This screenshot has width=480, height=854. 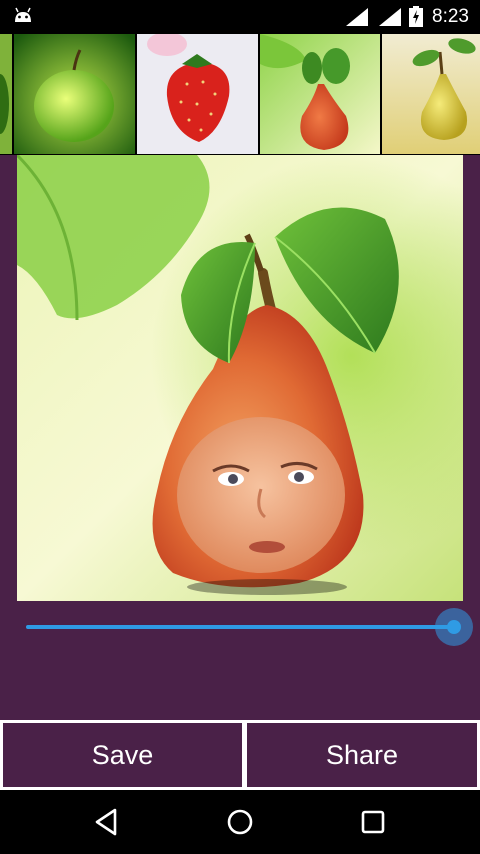 What do you see at coordinates (362, 755) in the screenshot?
I see `share-button: Share` at bounding box center [362, 755].